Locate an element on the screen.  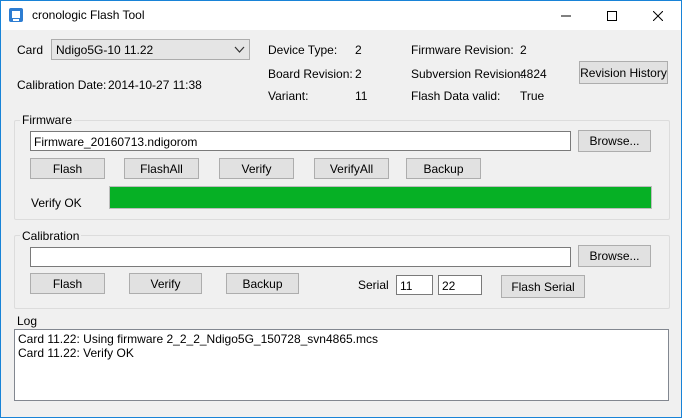
firmware-group-label: Firmware is located at coordinates (47, 120).